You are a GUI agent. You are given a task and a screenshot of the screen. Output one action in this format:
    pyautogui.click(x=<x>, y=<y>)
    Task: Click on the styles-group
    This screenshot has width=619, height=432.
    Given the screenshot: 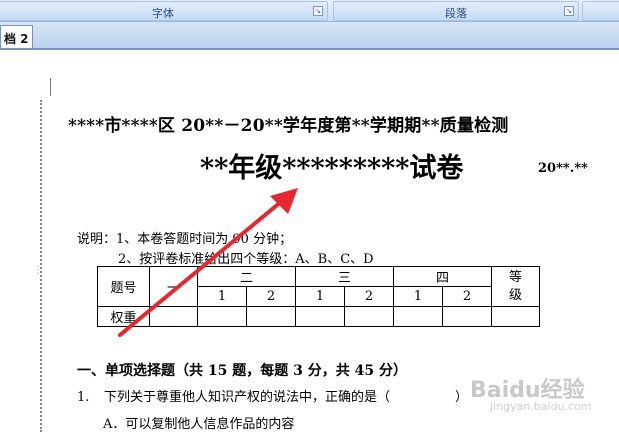 What is the action you would take?
    pyautogui.click(x=600, y=11)
    